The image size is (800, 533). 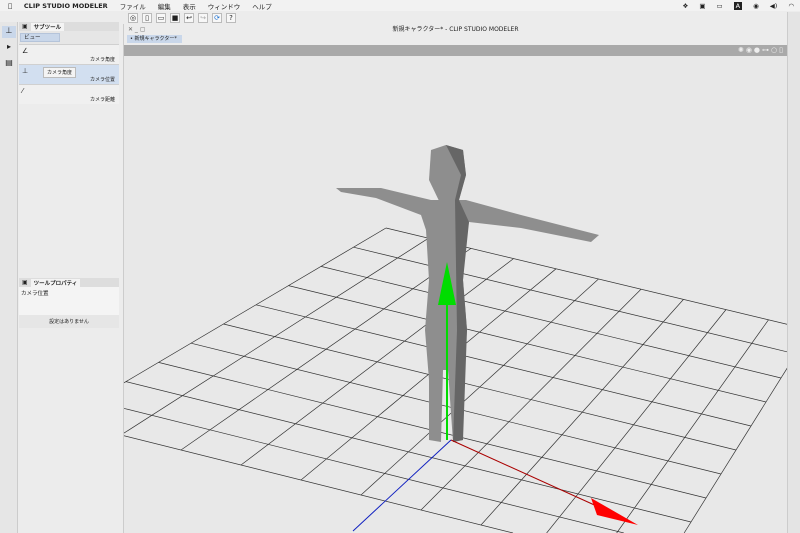 What do you see at coordinates (164, 6) in the screenshot?
I see `menu-edit: 編集` at bounding box center [164, 6].